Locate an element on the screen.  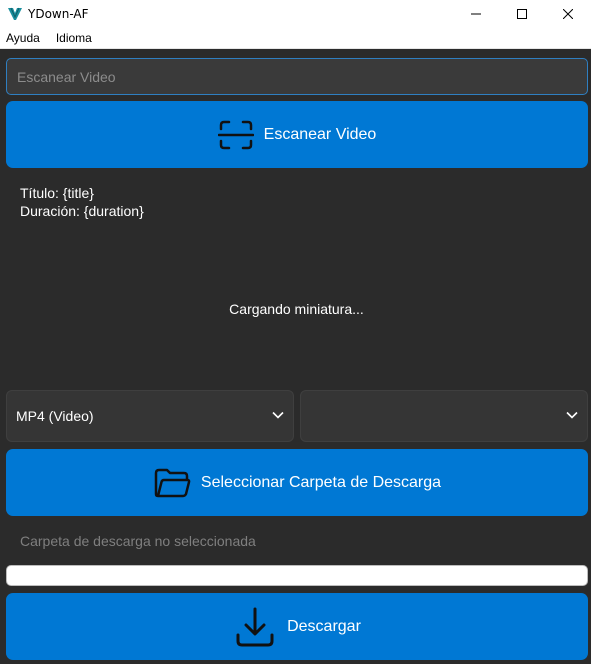
scan-icon is located at coordinates (235, 135).